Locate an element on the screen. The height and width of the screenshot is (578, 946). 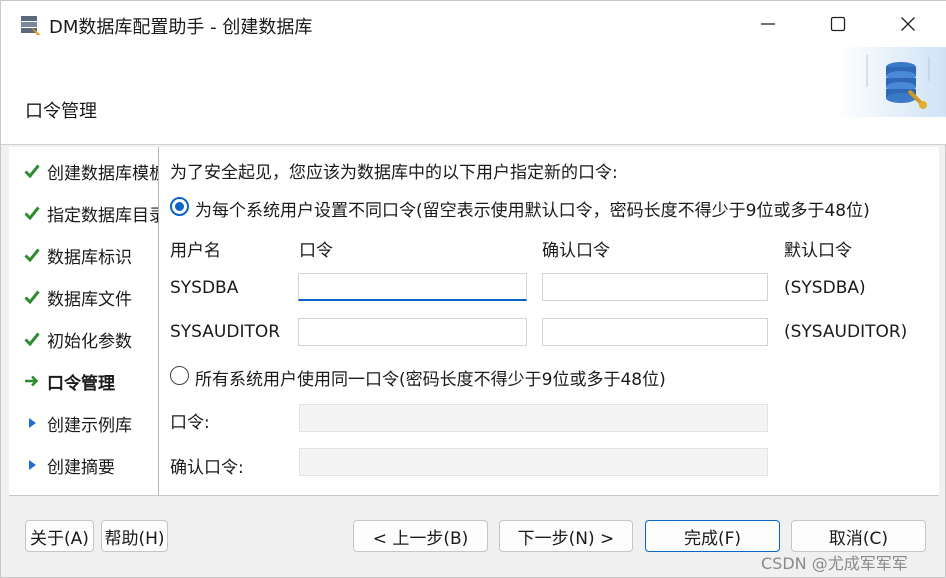
window-title: DM数据库配置助手 - 创建数据库 is located at coordinates (181, 27).